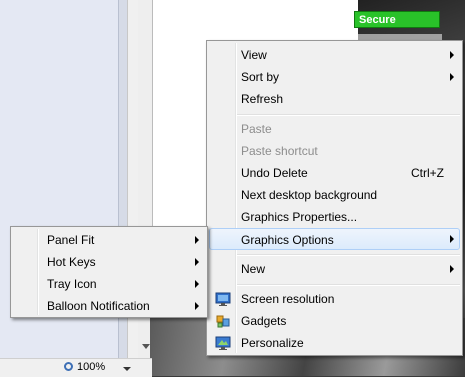 The height and width of the screenshot is (377, 465). Describe the element at coordinates (427, 173) in the screenshot. I see `shortcut-label: Ctrl+Z` at that location.